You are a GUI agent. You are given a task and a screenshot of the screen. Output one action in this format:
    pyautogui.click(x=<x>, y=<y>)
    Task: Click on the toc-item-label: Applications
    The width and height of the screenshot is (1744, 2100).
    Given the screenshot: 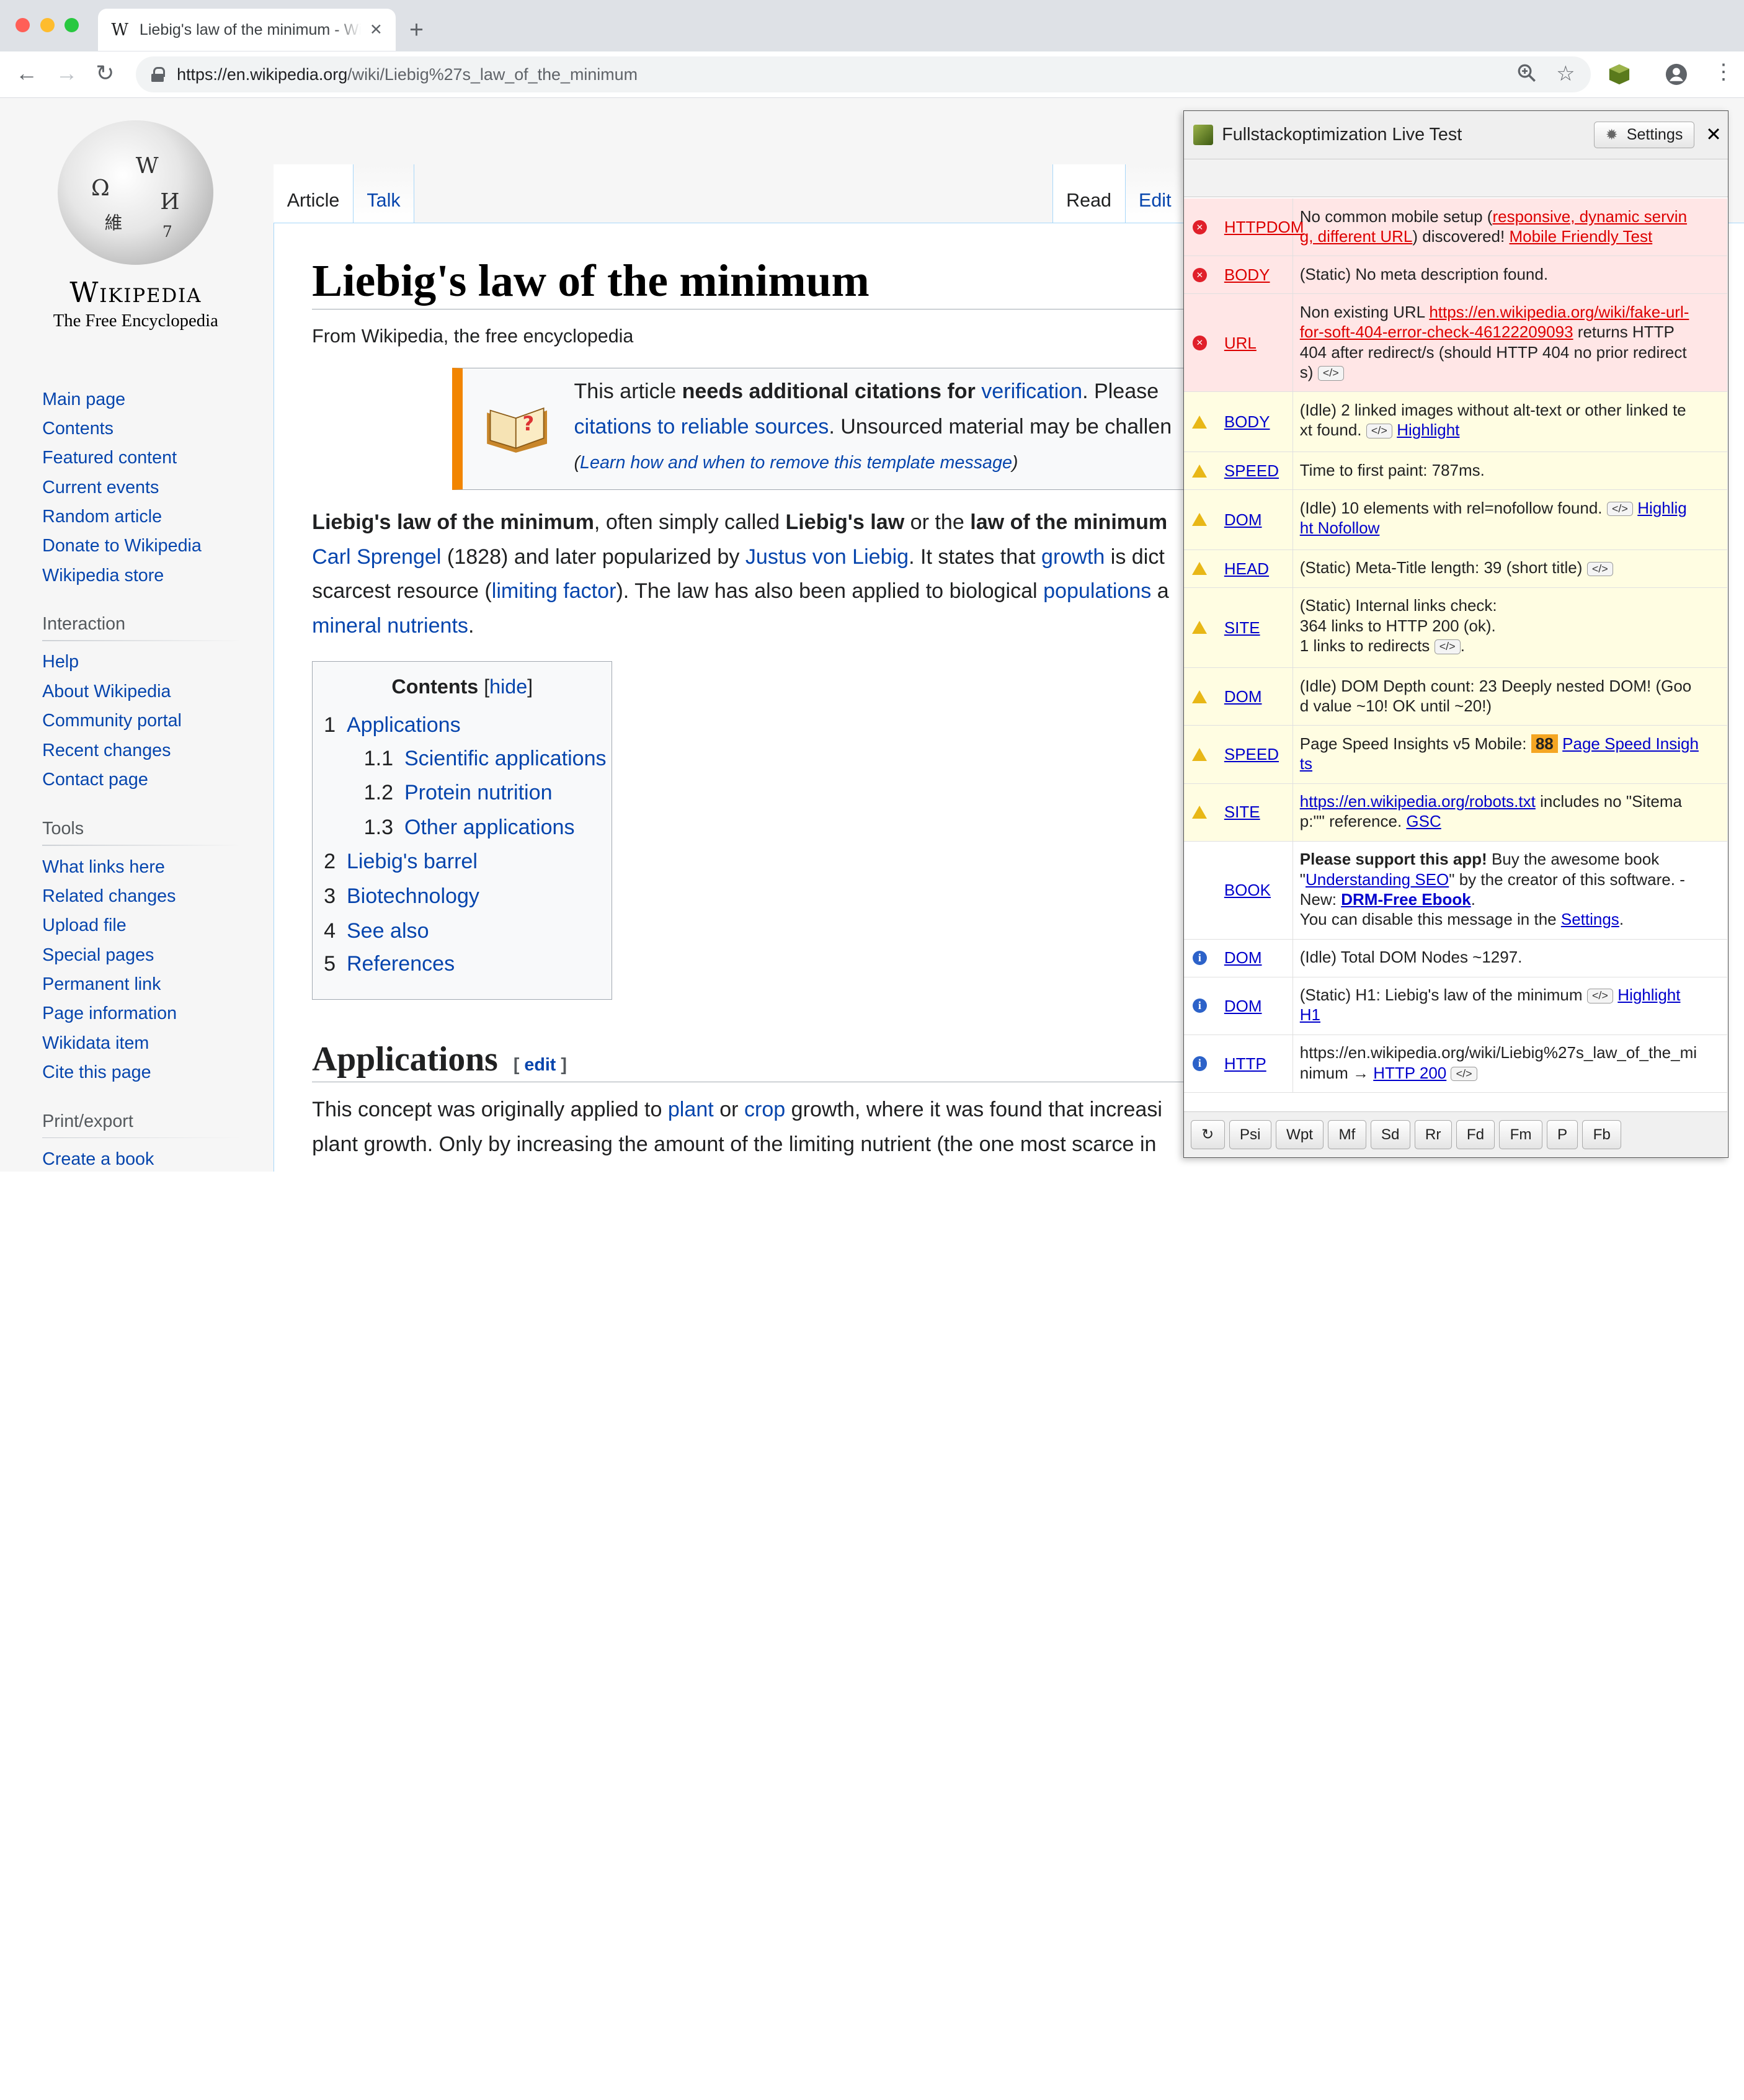 What is the action you would take?
    pyautogui.click(x=404, y=725)
    